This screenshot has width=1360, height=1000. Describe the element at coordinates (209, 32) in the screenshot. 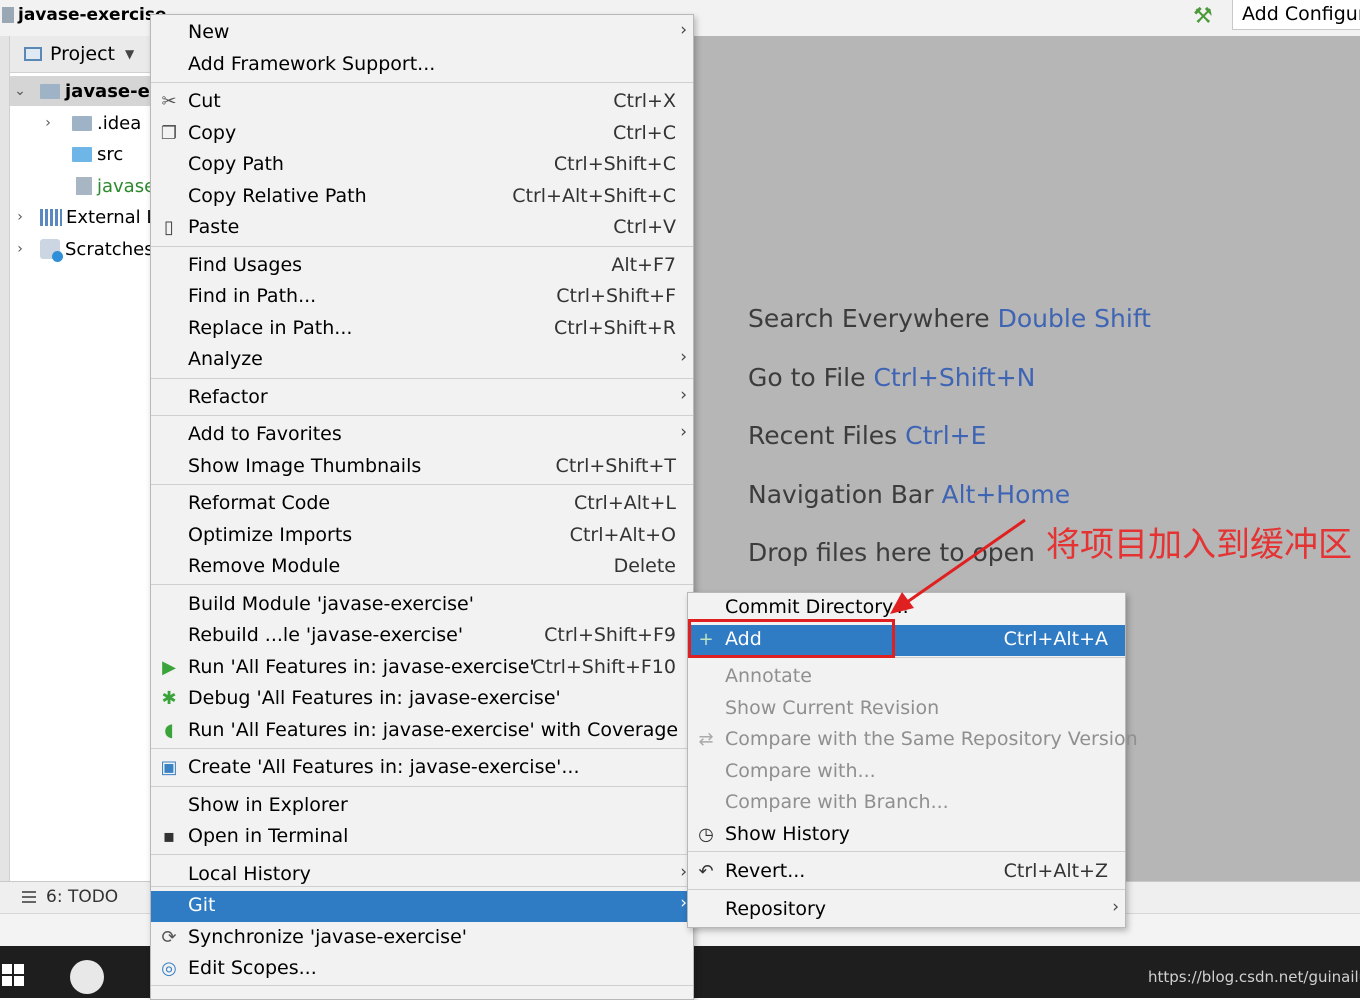

I see `menu-item-label: New` at that location.